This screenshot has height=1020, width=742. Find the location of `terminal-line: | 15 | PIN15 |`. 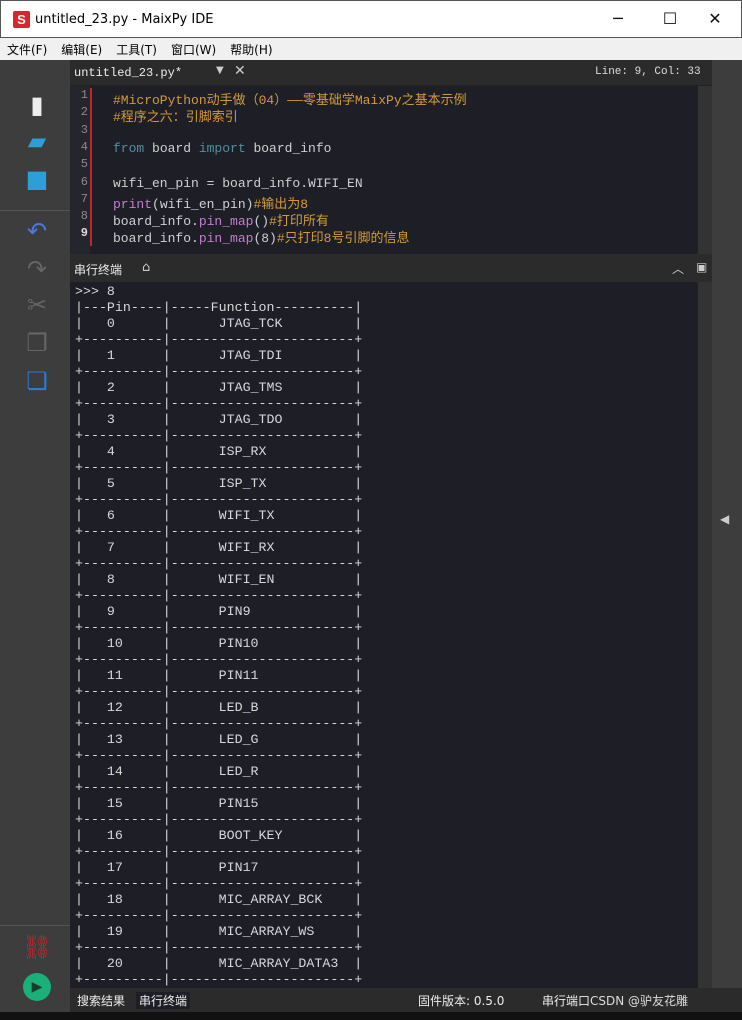

terminal-line: | 15 | PIN15 | is located at coordinates (219, 803).